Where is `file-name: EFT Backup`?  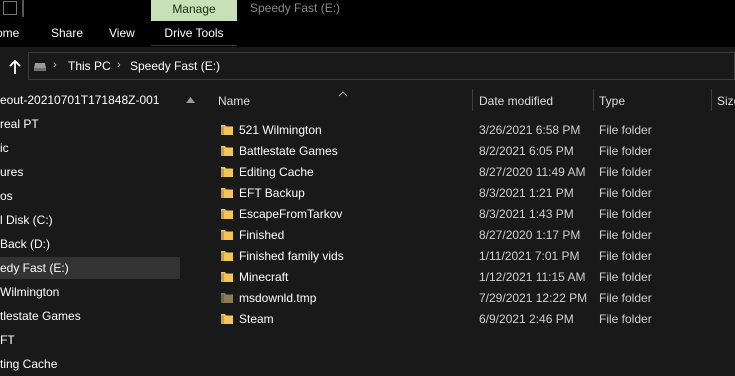
file-name: EFT Backup is located at coordinates (272, 193).